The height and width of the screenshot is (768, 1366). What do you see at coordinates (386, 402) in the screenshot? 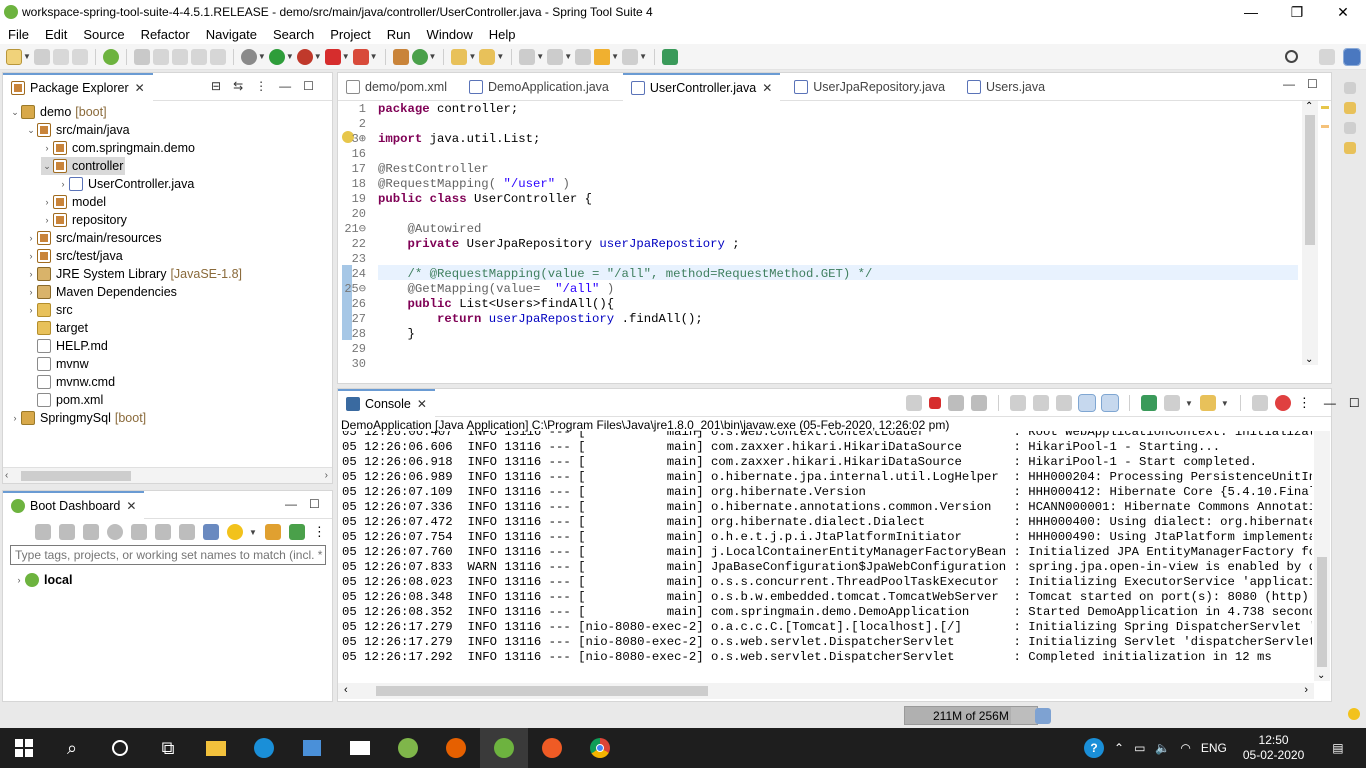
I see `tab-console: Console ✕` at bounding box center [386, 402].